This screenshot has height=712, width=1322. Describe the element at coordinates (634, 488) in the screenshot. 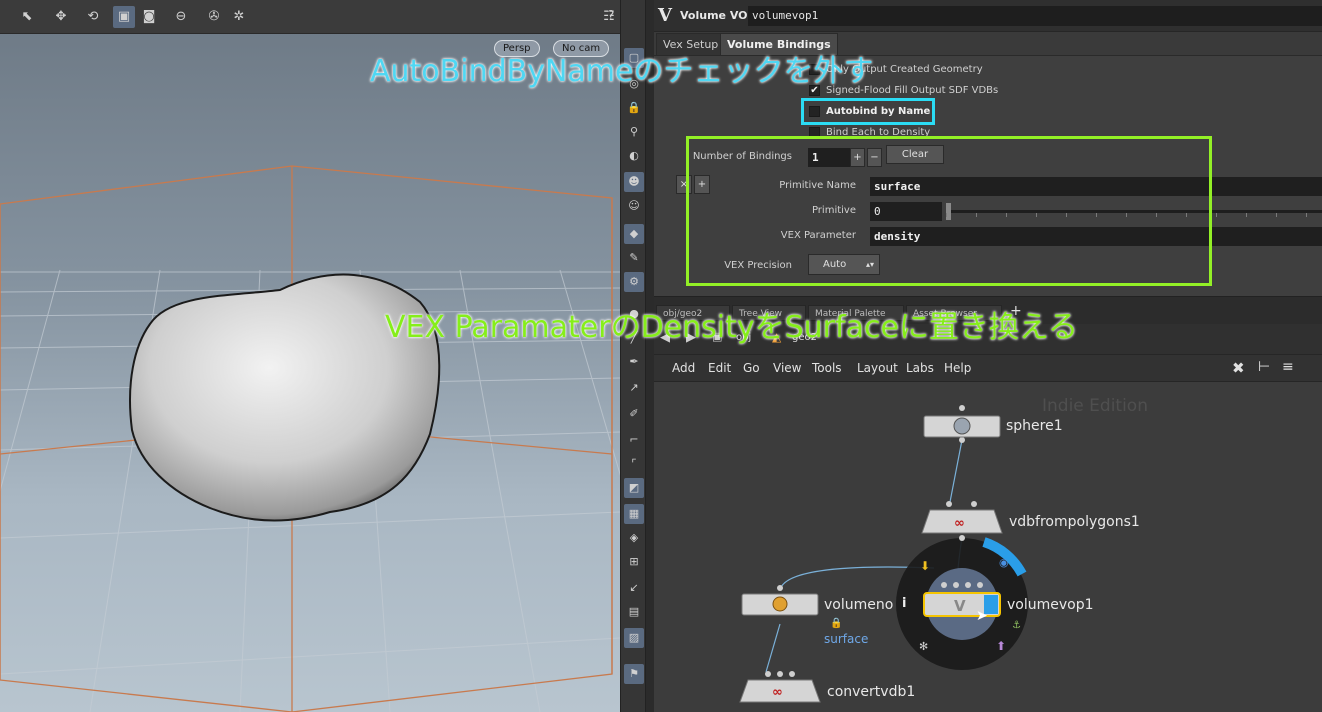

I see `plane-icon: ◩` at that location.